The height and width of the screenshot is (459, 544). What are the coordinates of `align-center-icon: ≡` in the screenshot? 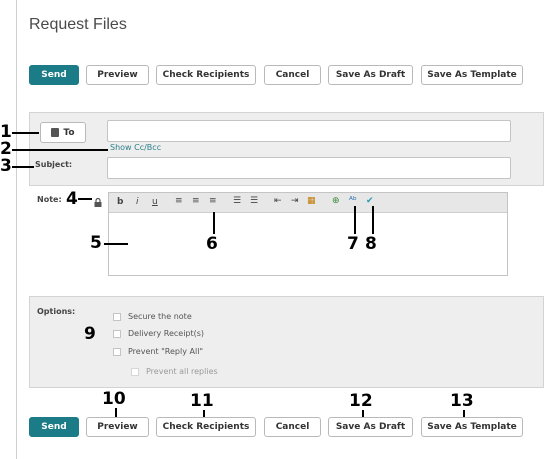 It's located at (196, 201).